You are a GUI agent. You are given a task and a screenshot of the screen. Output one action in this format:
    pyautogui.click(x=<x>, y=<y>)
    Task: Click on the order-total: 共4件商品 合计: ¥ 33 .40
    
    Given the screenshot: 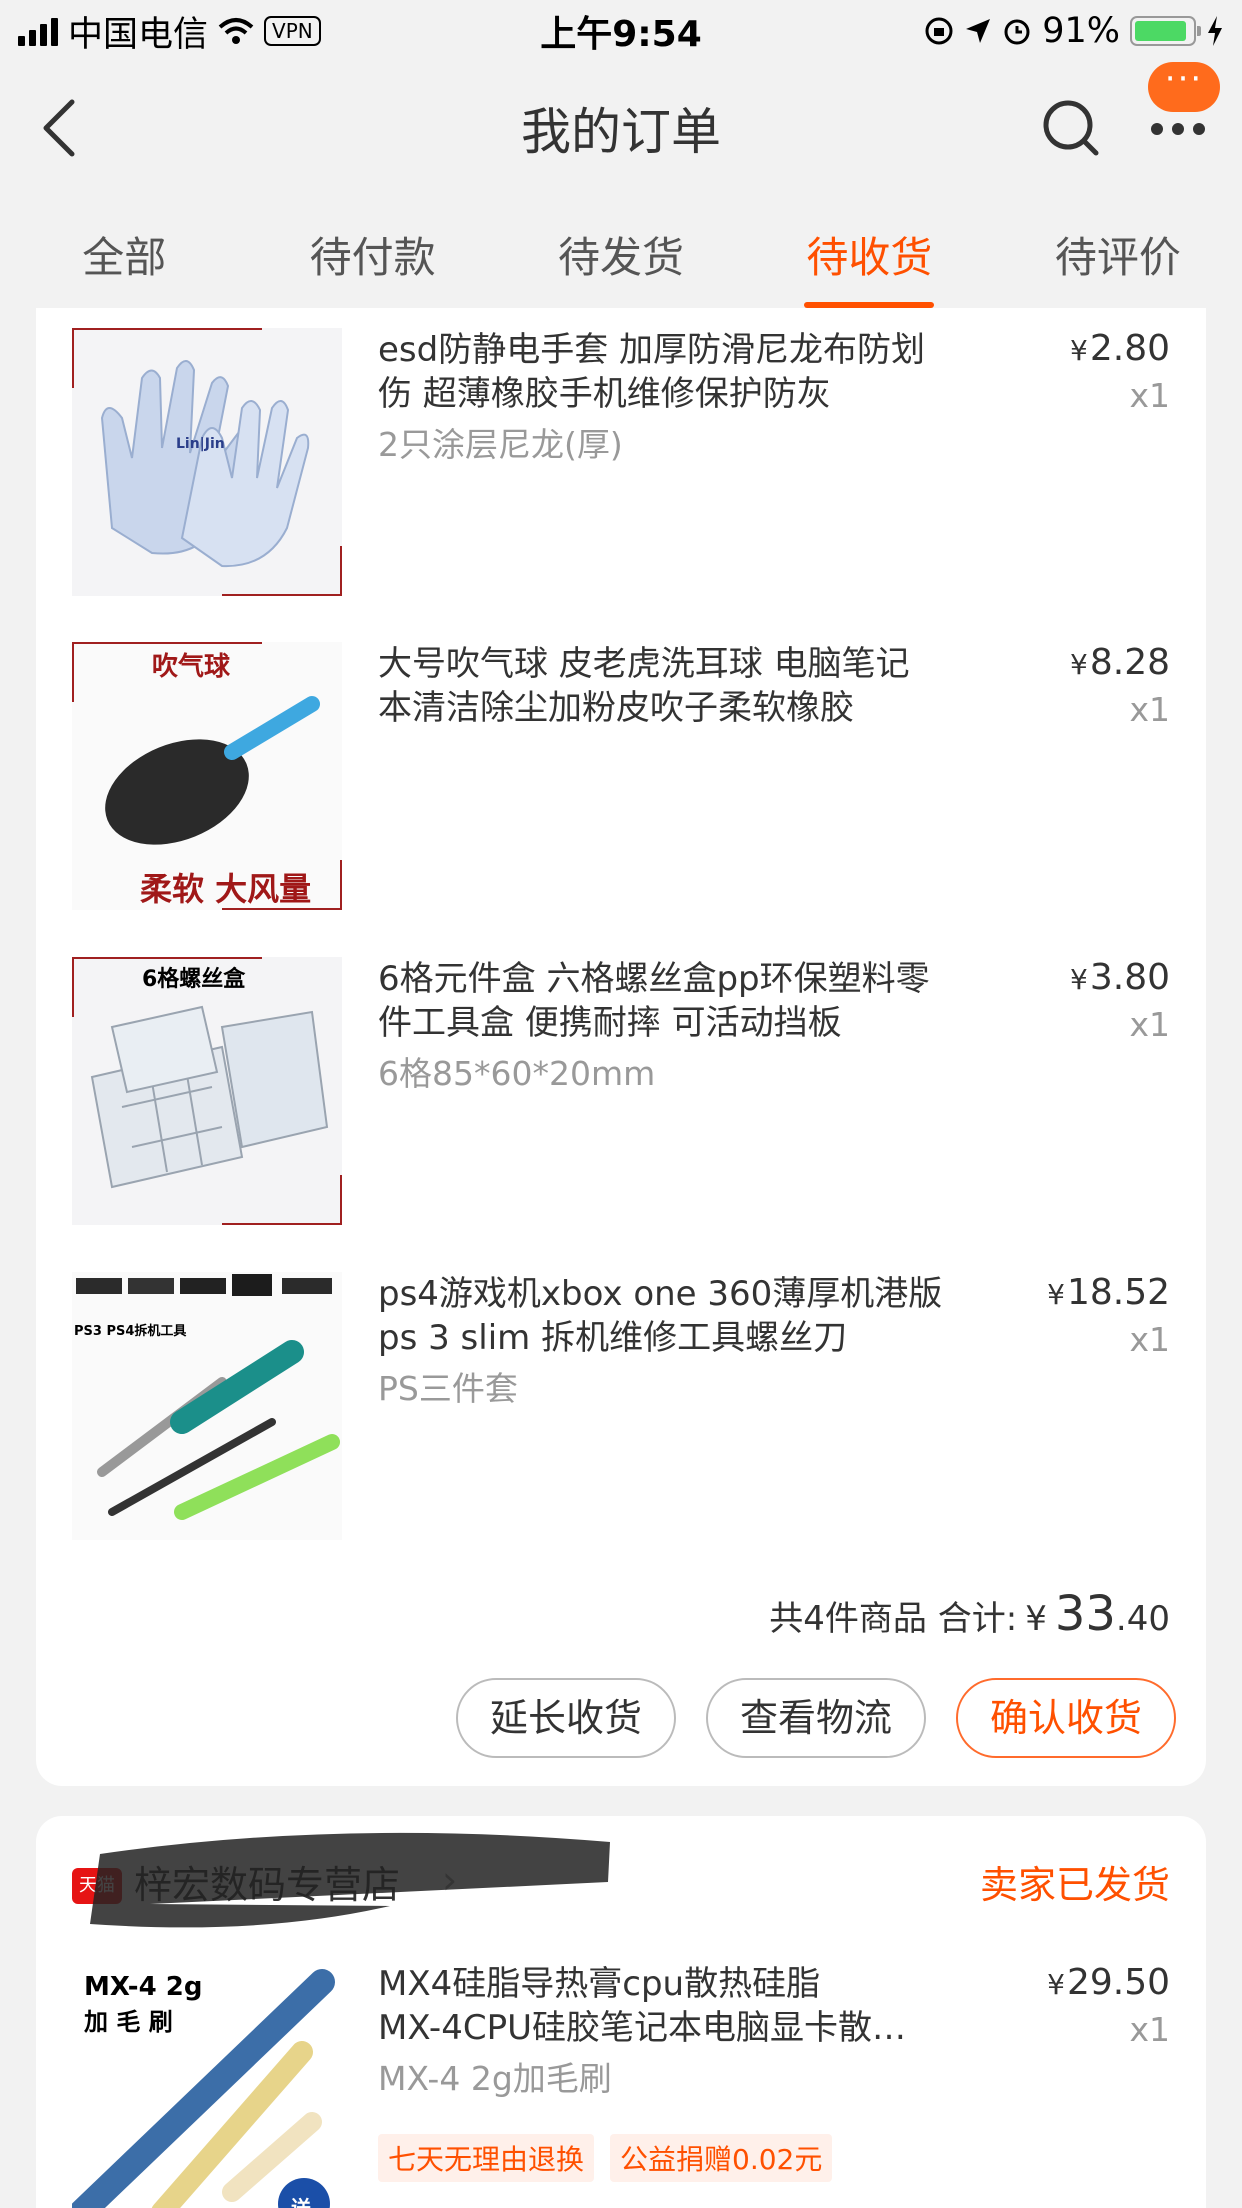 What is the action you would take?
    pyautogui.click(x=969, y=1614)
    